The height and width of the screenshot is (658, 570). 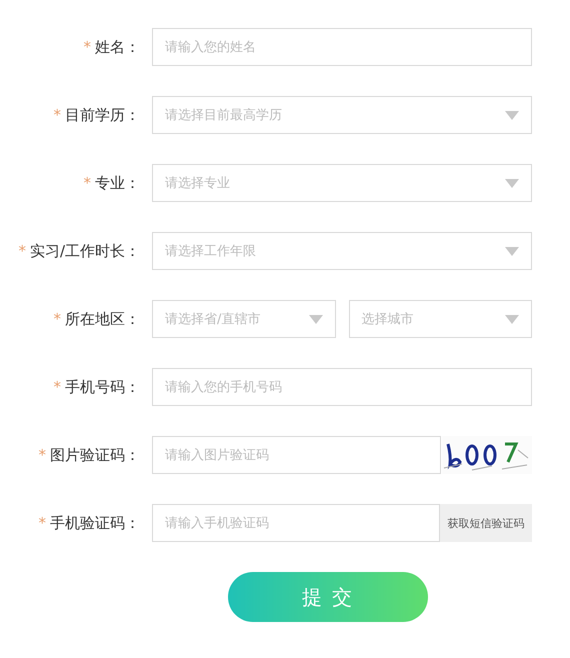 I want to click on field-label: 图片验证码：, so click(x=95, y=455).